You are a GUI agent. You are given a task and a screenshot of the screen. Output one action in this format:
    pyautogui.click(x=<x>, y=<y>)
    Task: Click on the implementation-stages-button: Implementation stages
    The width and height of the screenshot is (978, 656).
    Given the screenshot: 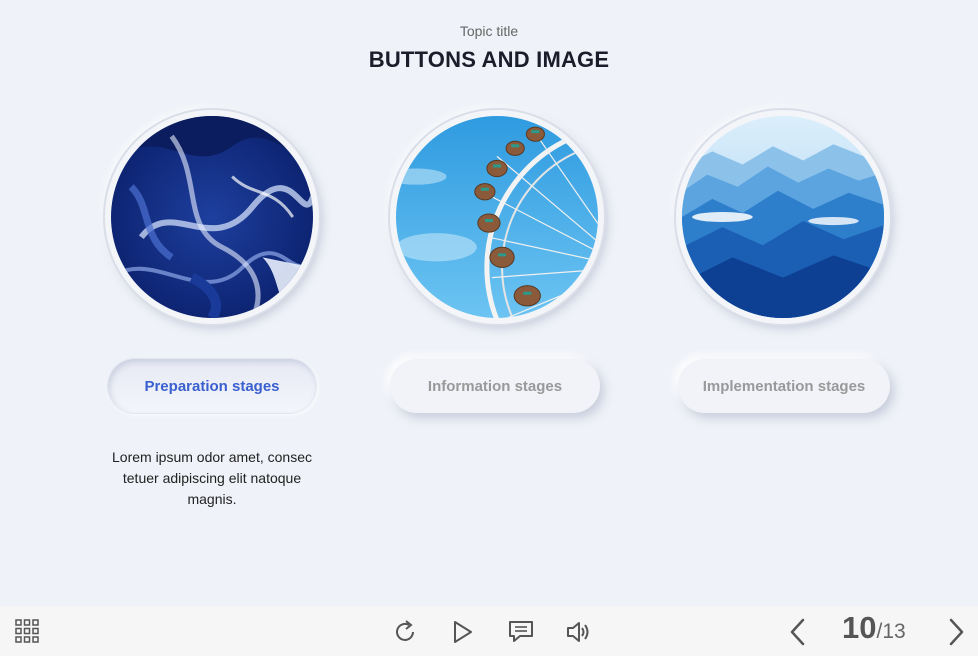 What is the action you would take?
    pyautogui.click(x=784, y=386)
    